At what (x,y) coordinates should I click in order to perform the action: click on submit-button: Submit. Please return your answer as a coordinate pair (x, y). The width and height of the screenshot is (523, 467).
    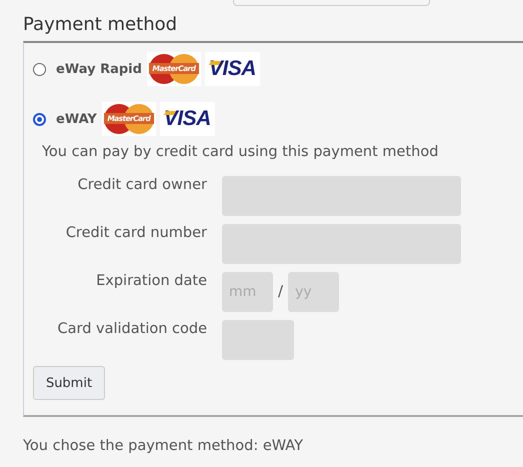
    Looking at the image, I should click on (69, 383).